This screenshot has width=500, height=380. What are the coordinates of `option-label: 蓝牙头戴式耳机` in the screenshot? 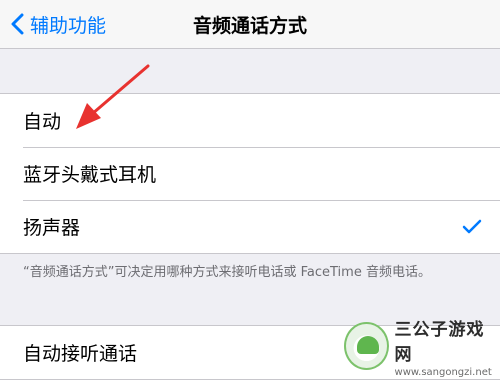 It's located at (90, 175).